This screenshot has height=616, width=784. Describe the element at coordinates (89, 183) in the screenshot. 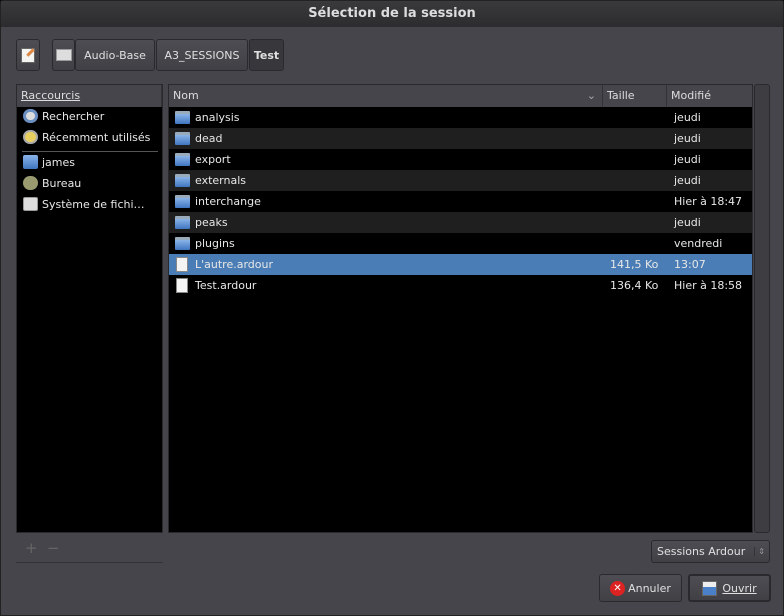

I see `sidebar-item-desktop: Bureau` at that location.